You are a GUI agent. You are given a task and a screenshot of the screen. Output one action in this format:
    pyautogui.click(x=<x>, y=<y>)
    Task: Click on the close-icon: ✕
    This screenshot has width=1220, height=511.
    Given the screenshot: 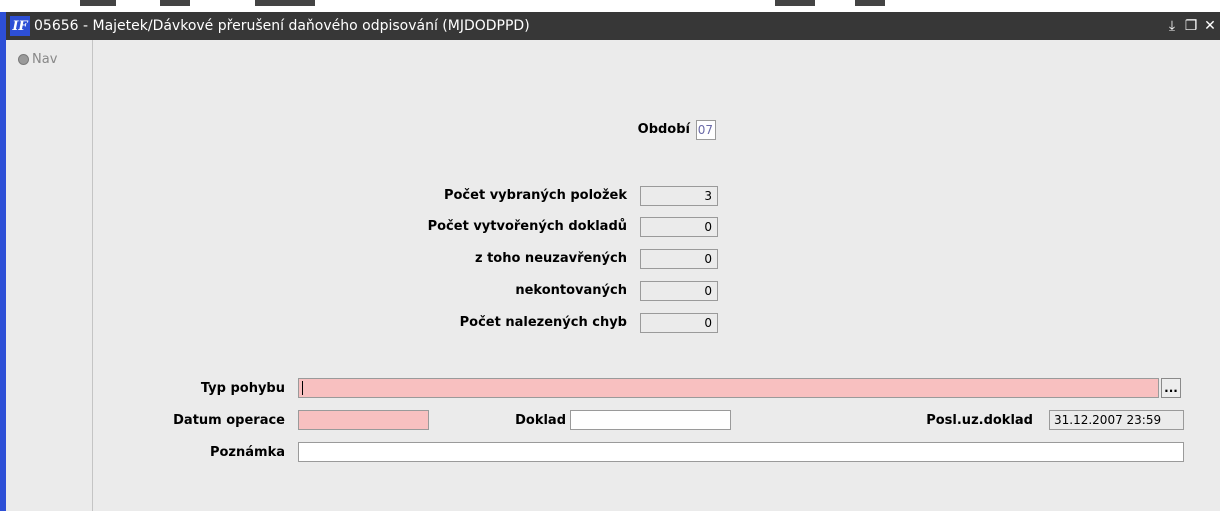 What is the action you would take?
    pyautogui.click(x=1210, y=26)
    